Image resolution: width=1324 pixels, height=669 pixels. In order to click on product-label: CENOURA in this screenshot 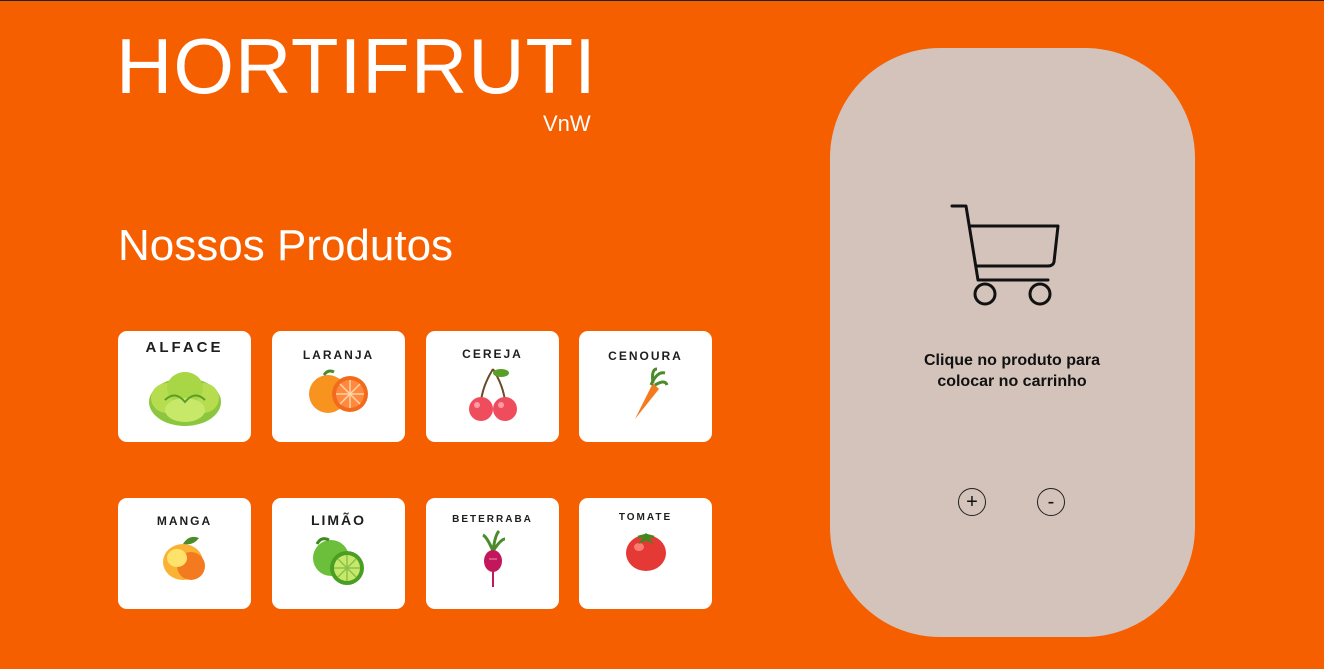, I will do `click(645, 356)`.